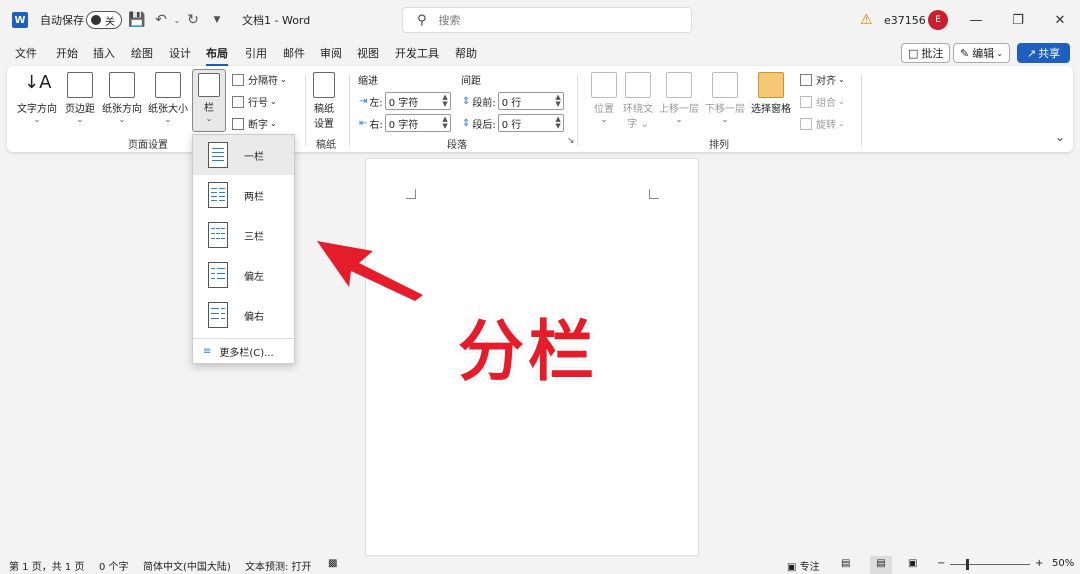 This screenshot has width=1080, height=574. Describe the element at coordinates (324, 101) in the screenshot. I see `manuscript-settings-button: 稿纸 设置` at that location.